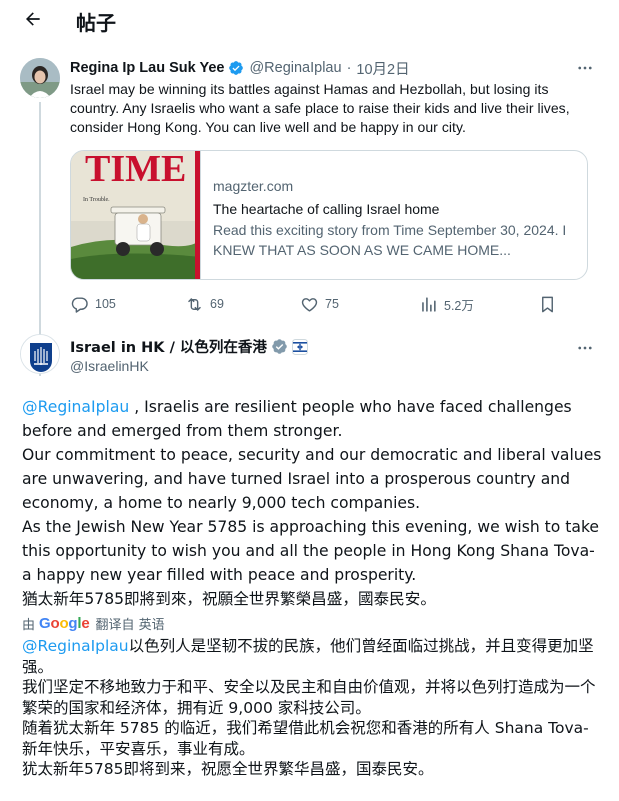  Describe the element at coordinates (168, 346) in the screenshot. I see `author-name: Israel in HK / 以色列在香港` at that location.